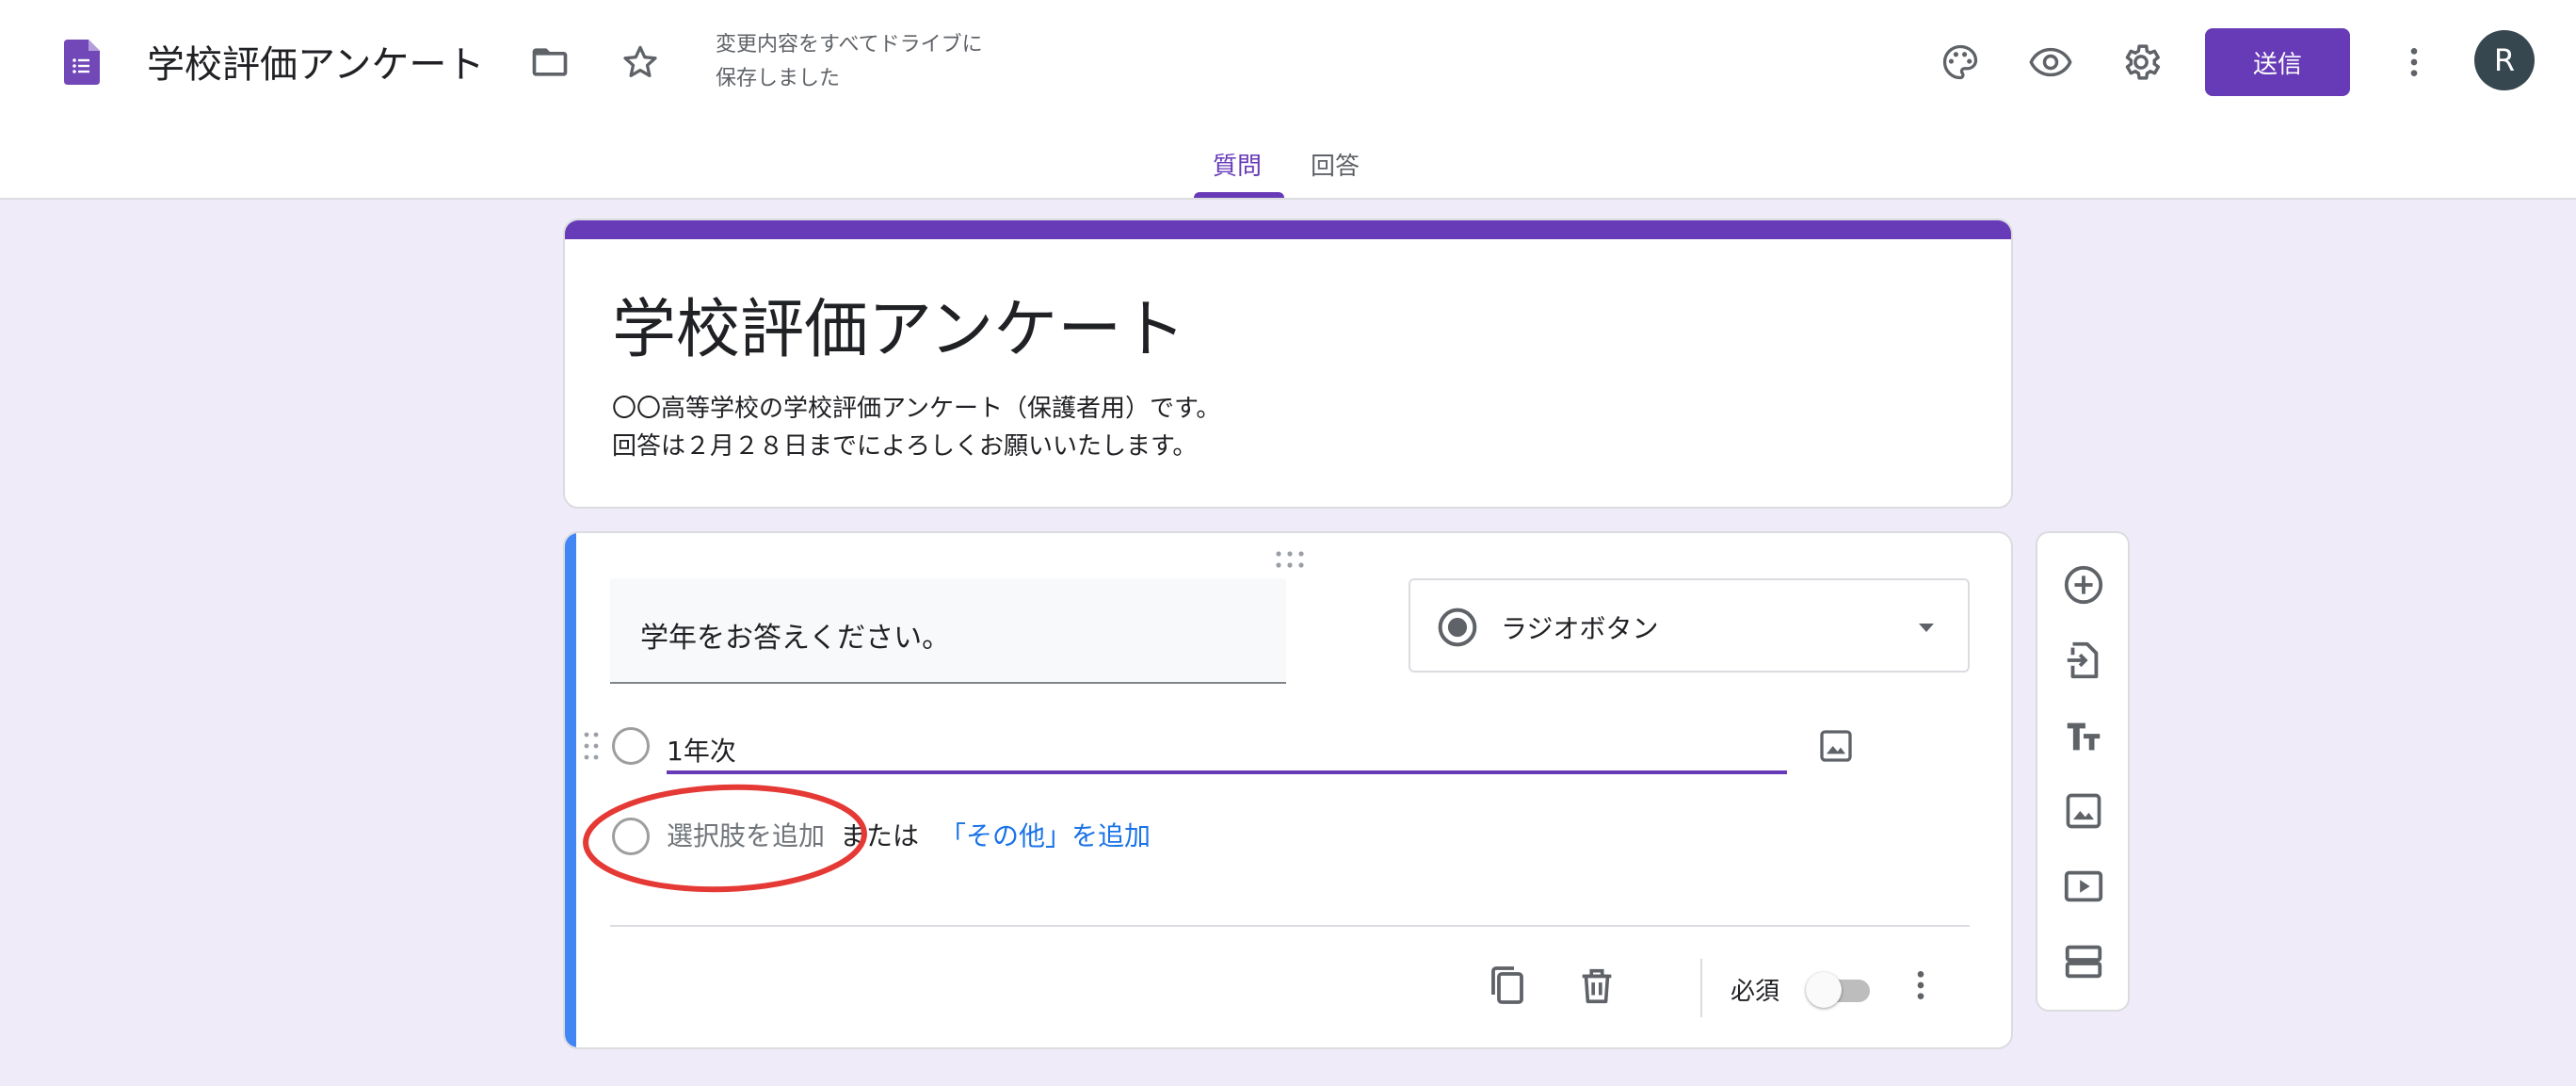  Describe the element at coordinates (778, 78) in the screenshot. I see `save-status-line2: 保存しました` at that location.